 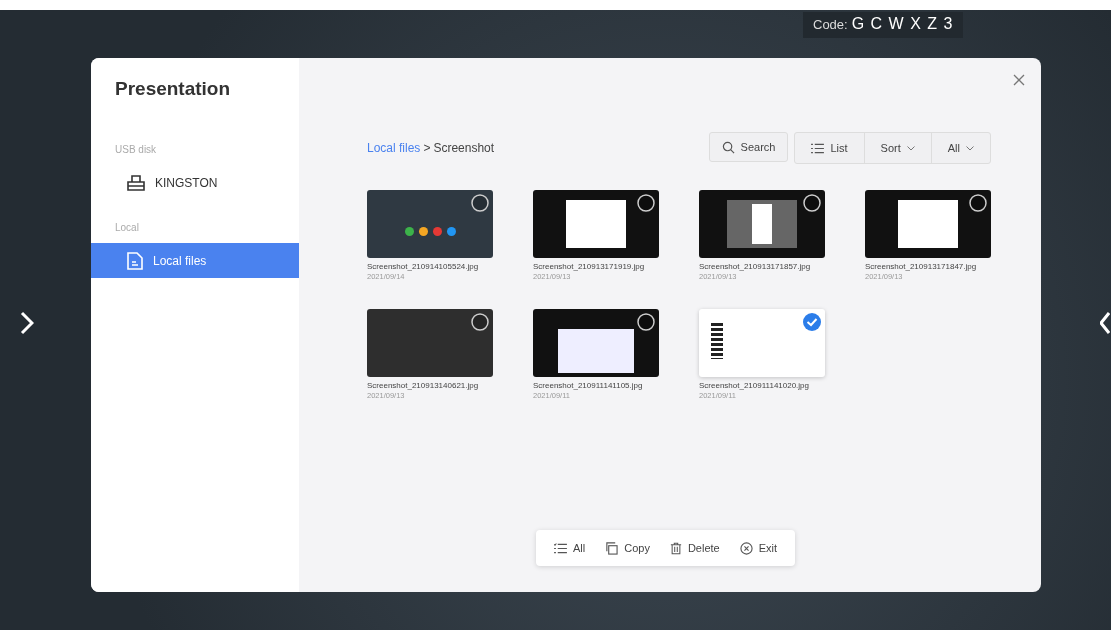 I want to click on action-button: Copy, so click(x=627, y=548).